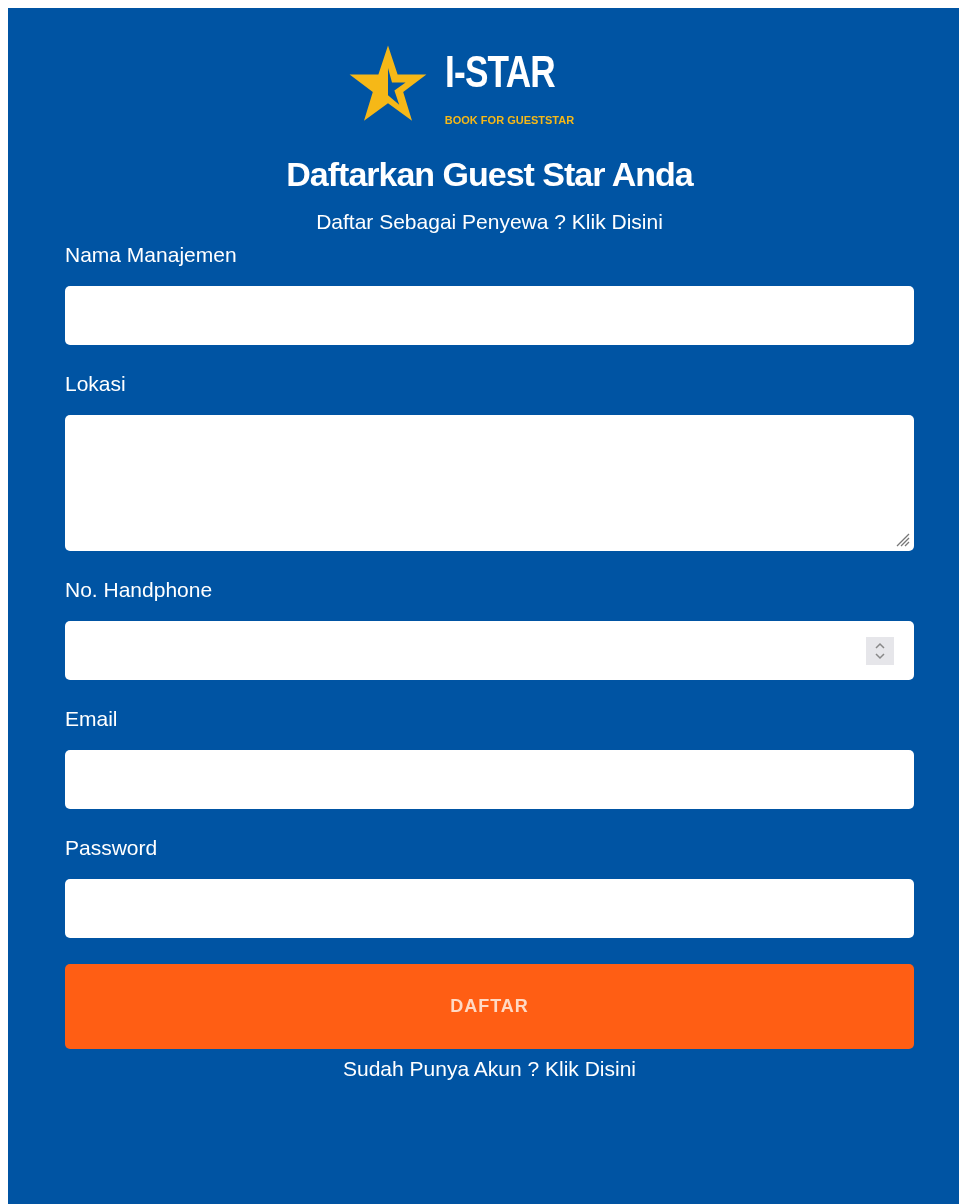 This screenshot has height=1204, width=959. I want to click on logo-tagline: BOOK FOR GUESTSTAR, so click(510, 120).